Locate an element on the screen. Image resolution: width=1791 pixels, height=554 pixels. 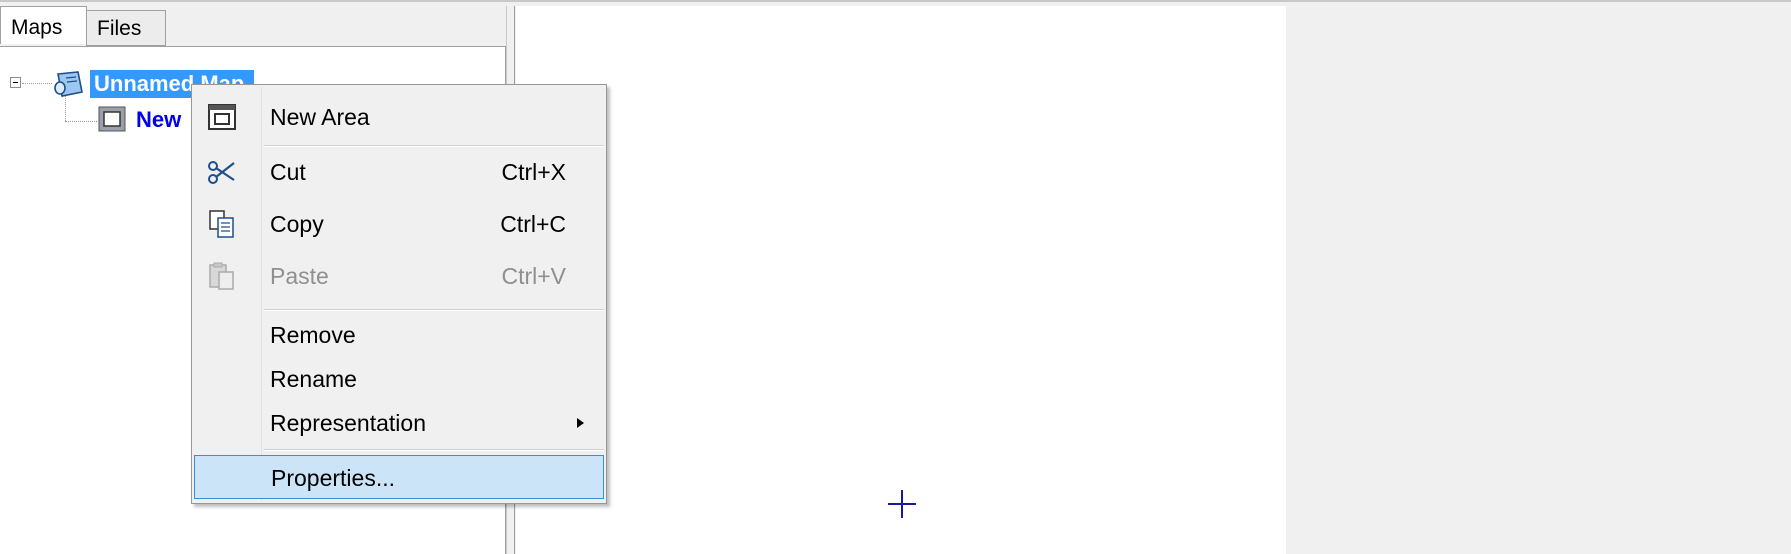
menu-item-shortcut: Ctrl+X is located at coordinates (533, 172).